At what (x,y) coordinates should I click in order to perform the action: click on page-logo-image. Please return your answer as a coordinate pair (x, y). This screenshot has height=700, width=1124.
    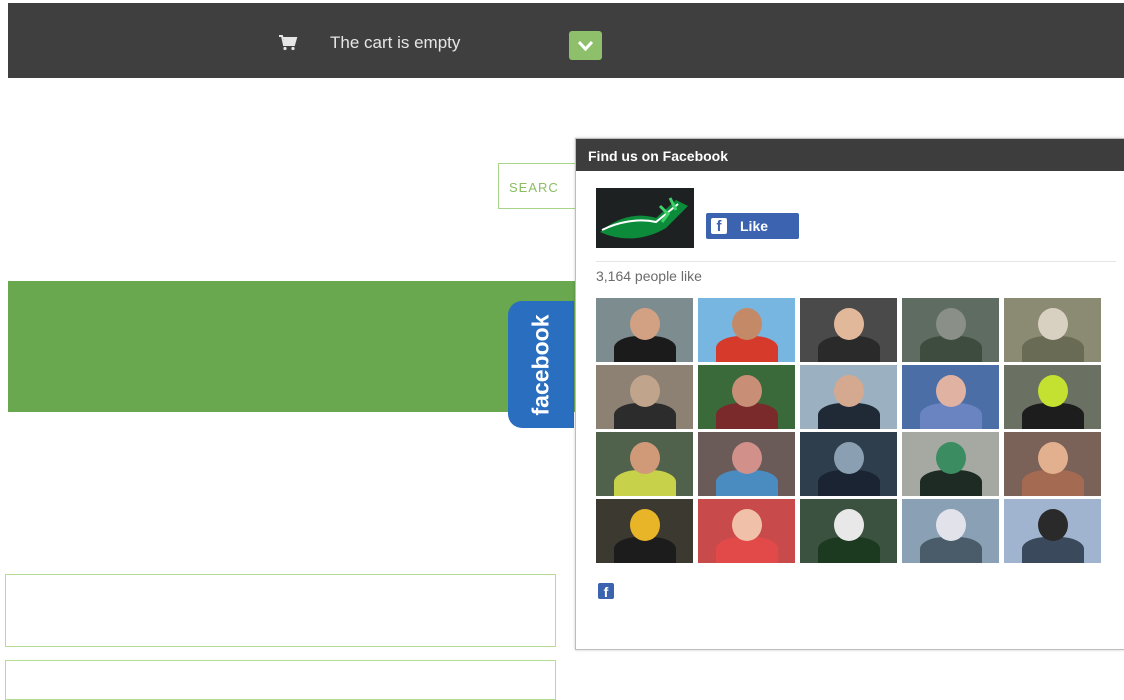
    Looking at the image, I should click on (645, 218).